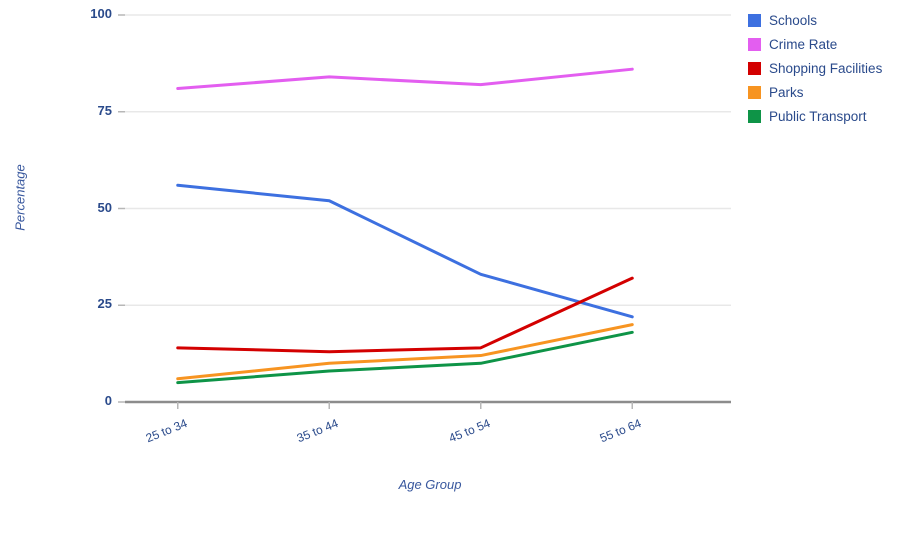 Image resolution: width=910 pixels, height=534 pixels. I want to click on legend-item-label: Shopping Facilities, so click(826, 68).